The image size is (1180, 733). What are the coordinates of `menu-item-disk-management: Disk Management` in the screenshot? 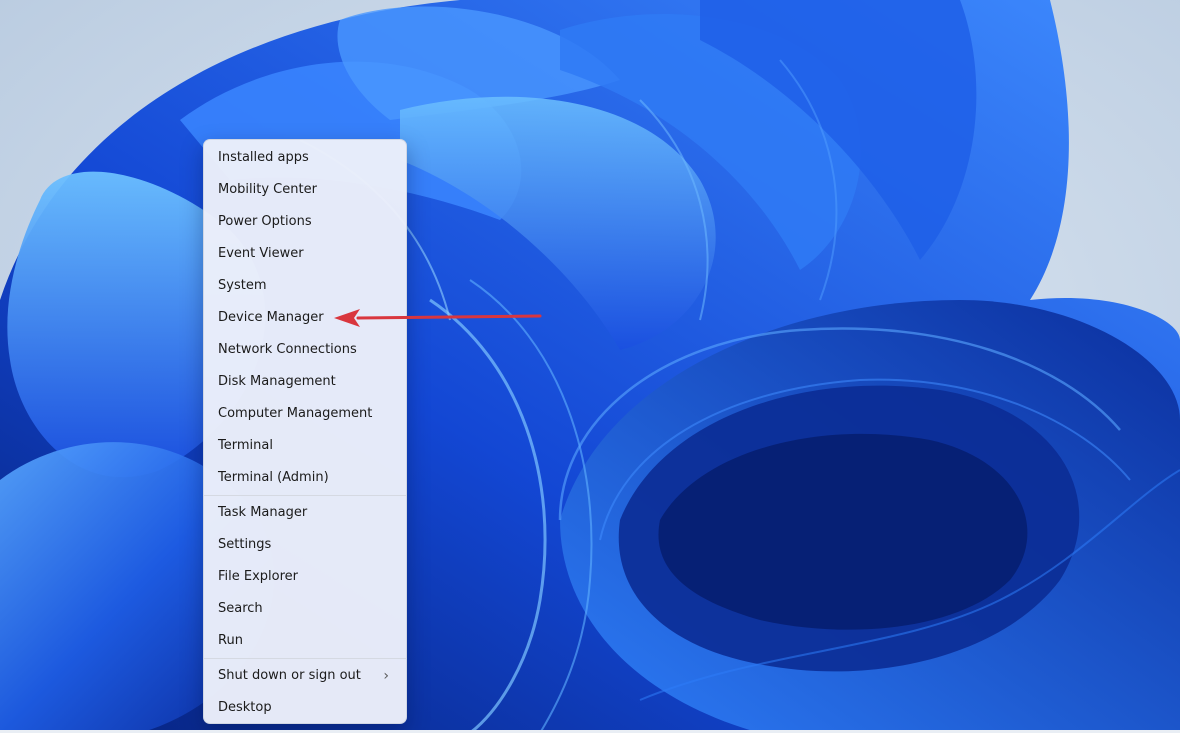 It's located at (305, 382).